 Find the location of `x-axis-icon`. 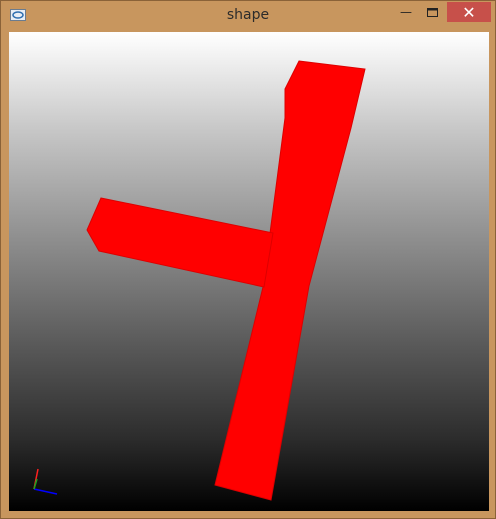

x-axis-icon is located at coordinates (45, 491).